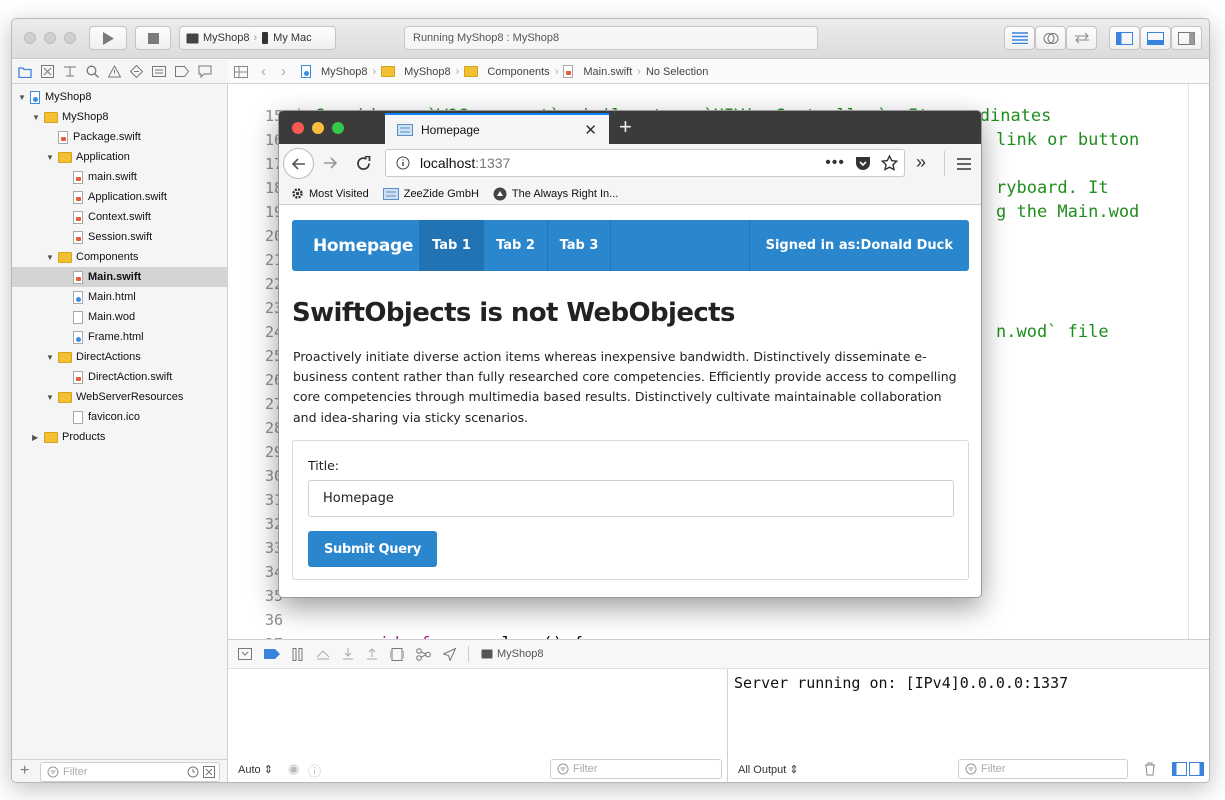 This screenshot has height=800, width=1225. Describe the element at coordinates (120, 117) in the screenshot. I see `tree-row-group: ▼ MyShop8` at that location.